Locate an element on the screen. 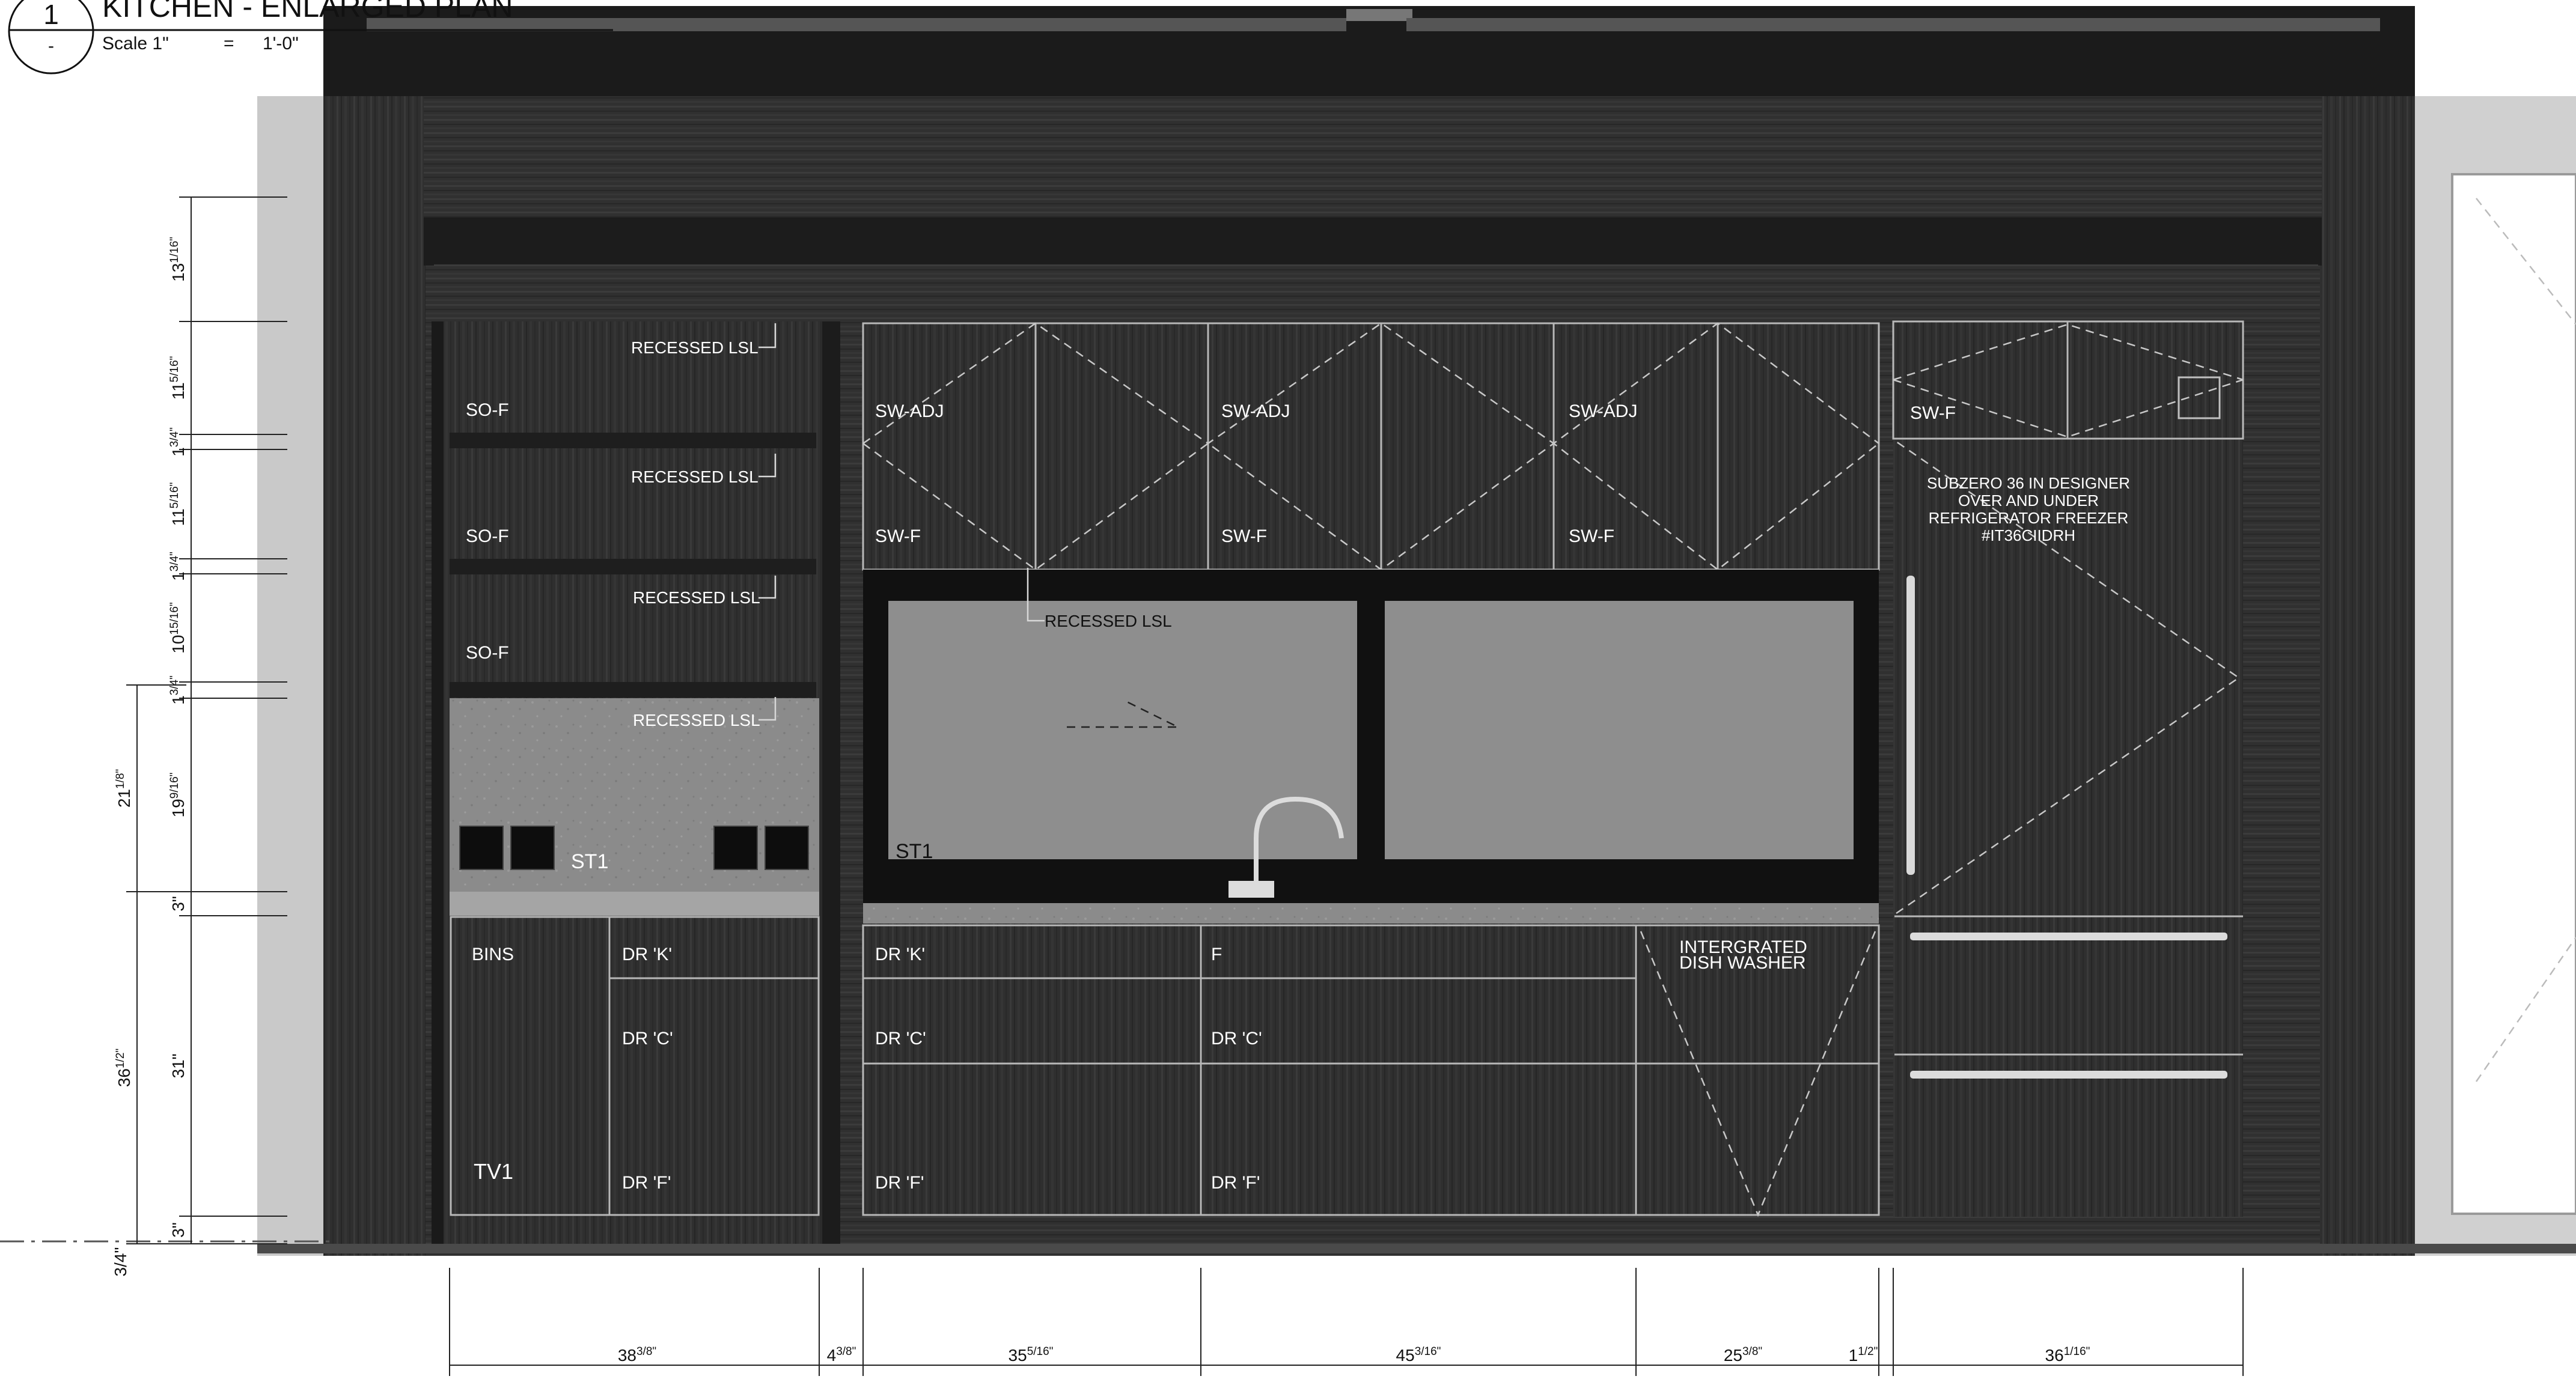 The width and height of the screenshot is (2576, 1385). detail-number: 1 is located at coordinates (51, 15).